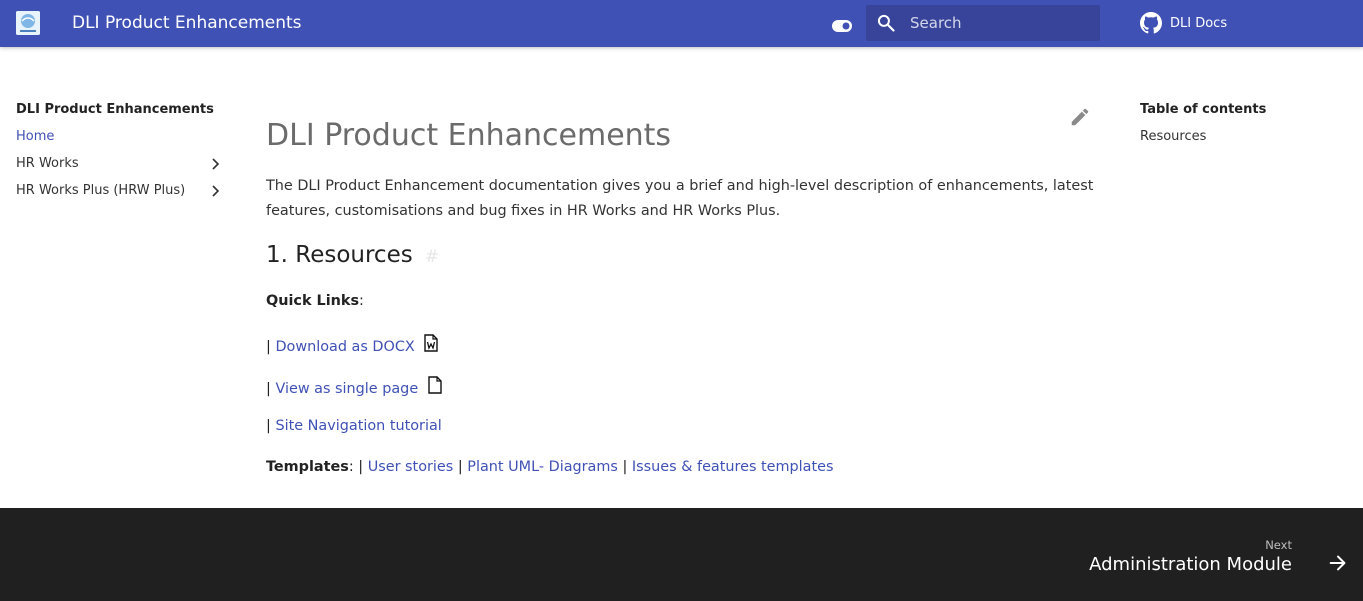 This screenshot has height=601, width=1363. I want to click on toc-item-resources: Resources, so click(1173, 136).